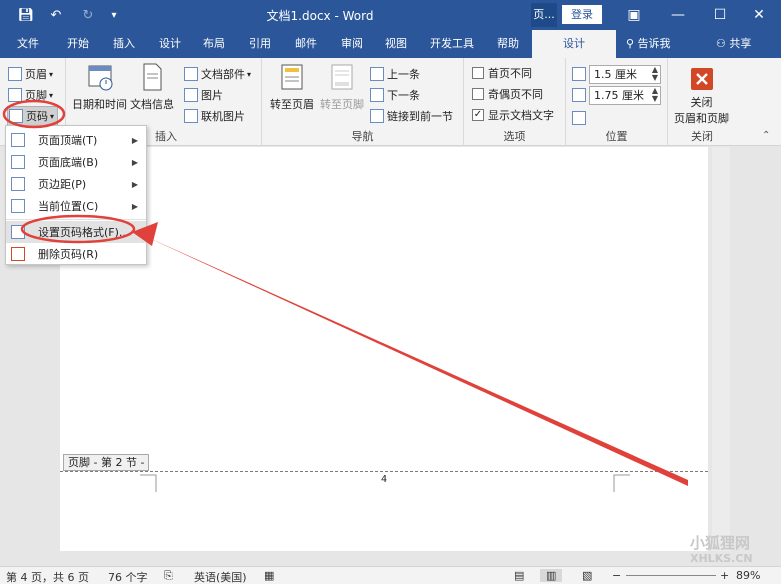 Image resolution: width=781 pixels, height=584 pixels. I want to click on proofing-icon: ⎘, so click(168, 576).